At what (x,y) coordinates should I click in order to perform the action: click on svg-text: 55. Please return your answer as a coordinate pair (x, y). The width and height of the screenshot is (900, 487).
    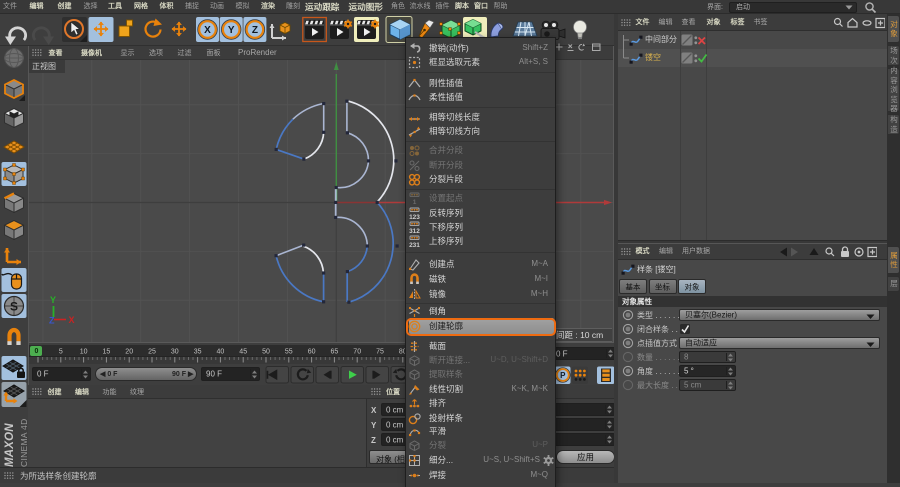
    Looking at the image, I should click on (289, 352).